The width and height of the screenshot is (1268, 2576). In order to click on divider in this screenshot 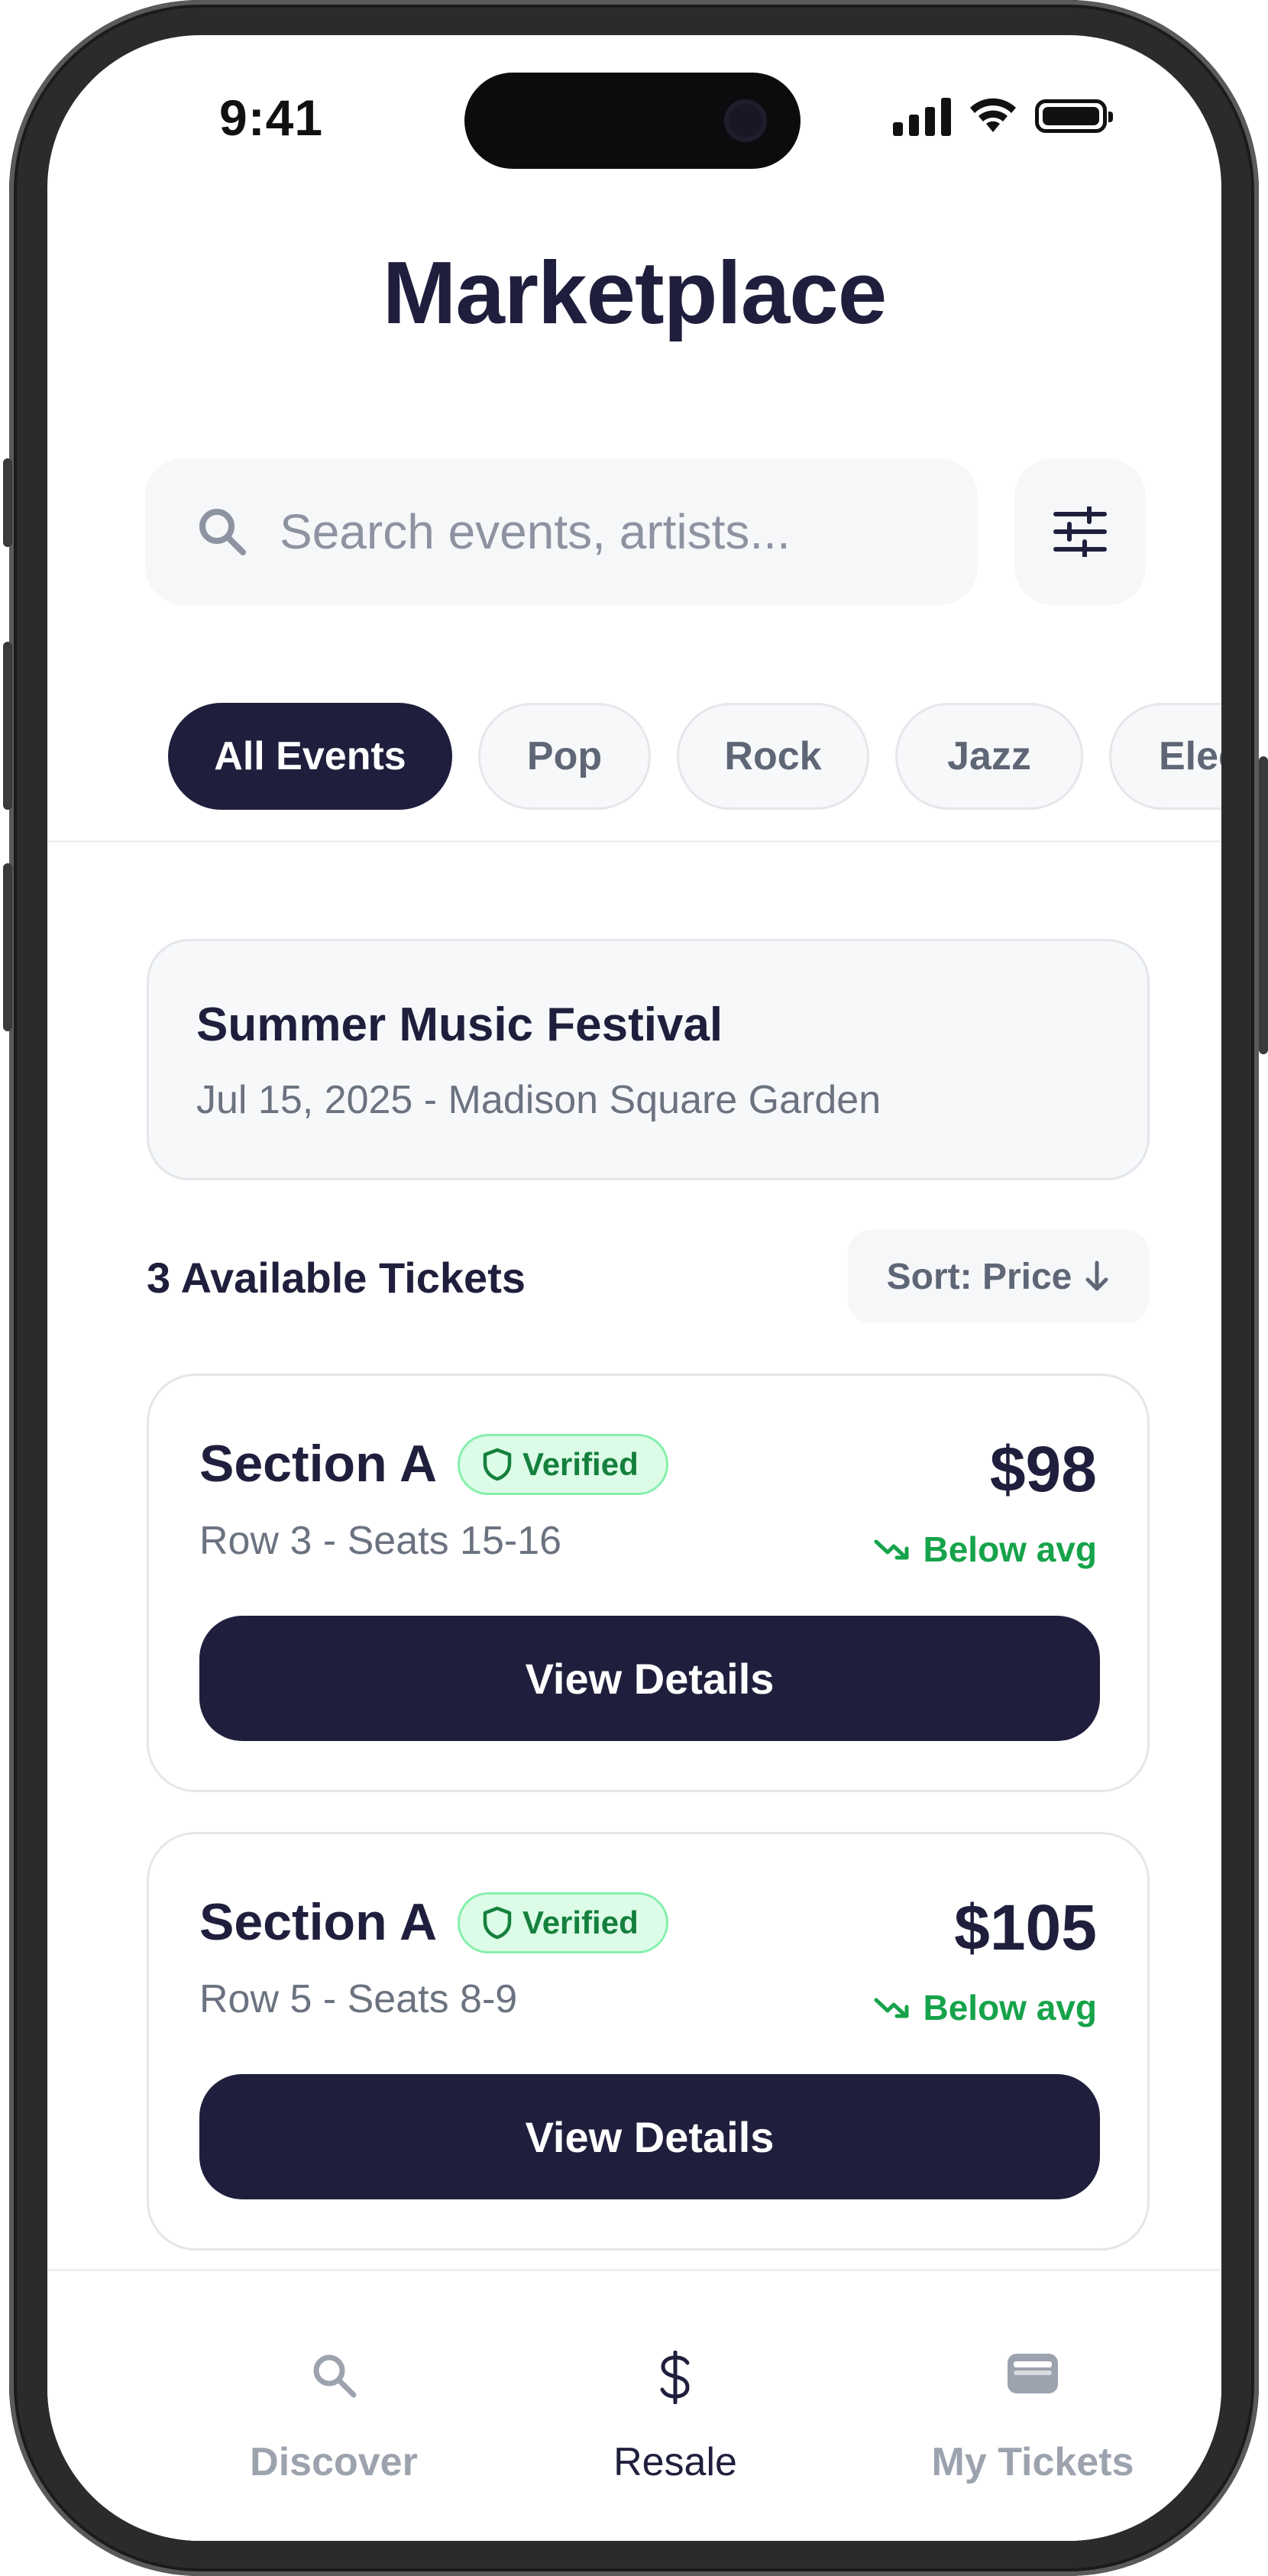, I will do `click(634, 841)`.